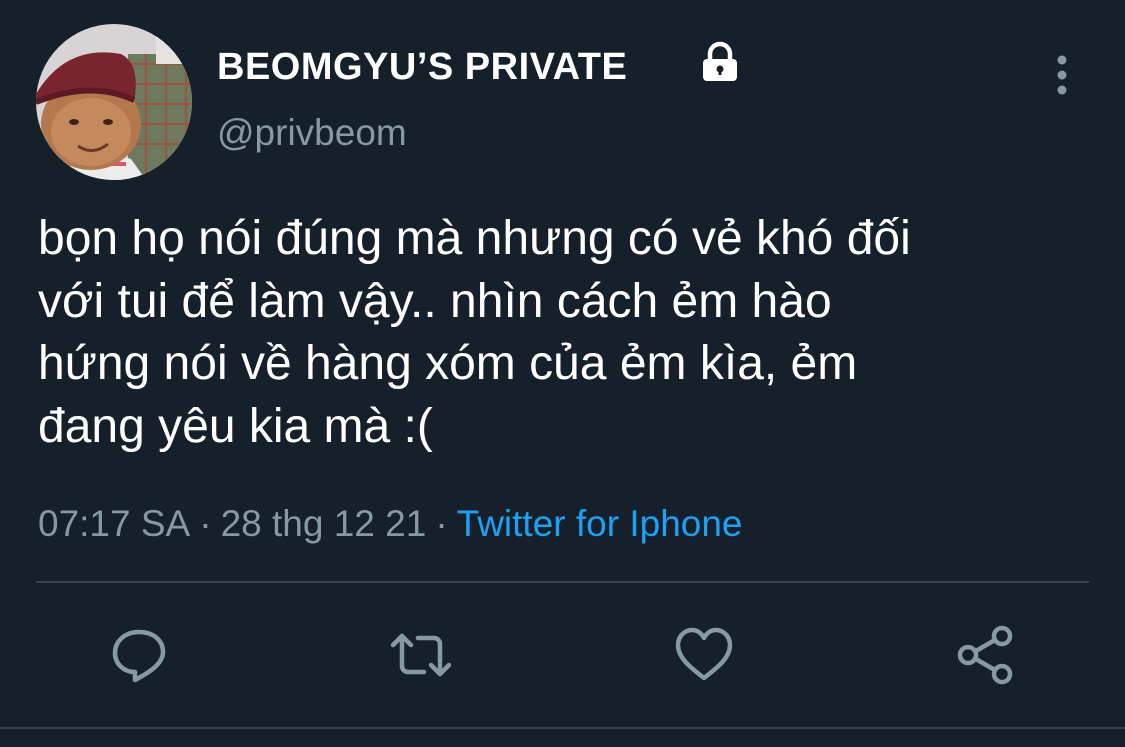 The image size is (1125, 747). What do you see at coordinates (1062, 76) in the screenshot?
I see `more-vertical-icon` at bounding box center [1062, 76].